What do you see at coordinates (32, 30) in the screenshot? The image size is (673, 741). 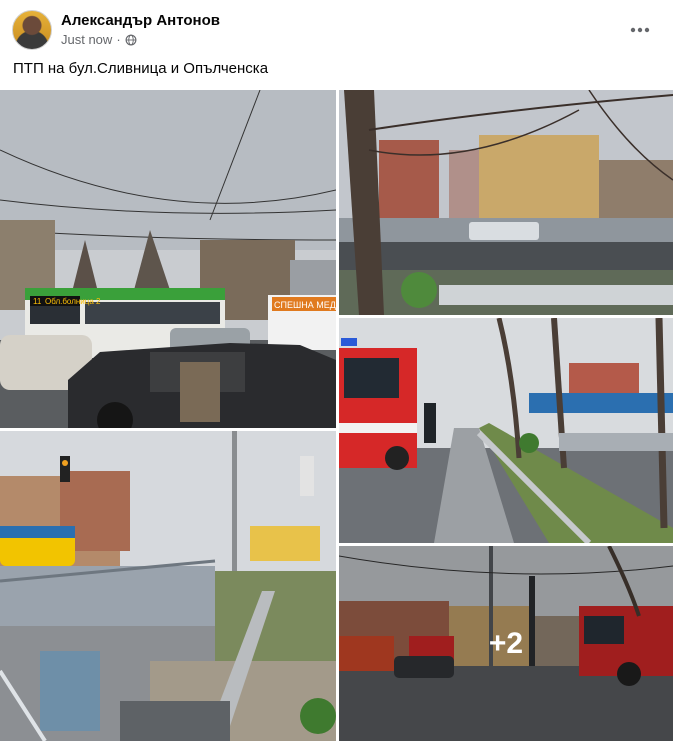 I see `author-avatar` at bounding box center [32, 30].